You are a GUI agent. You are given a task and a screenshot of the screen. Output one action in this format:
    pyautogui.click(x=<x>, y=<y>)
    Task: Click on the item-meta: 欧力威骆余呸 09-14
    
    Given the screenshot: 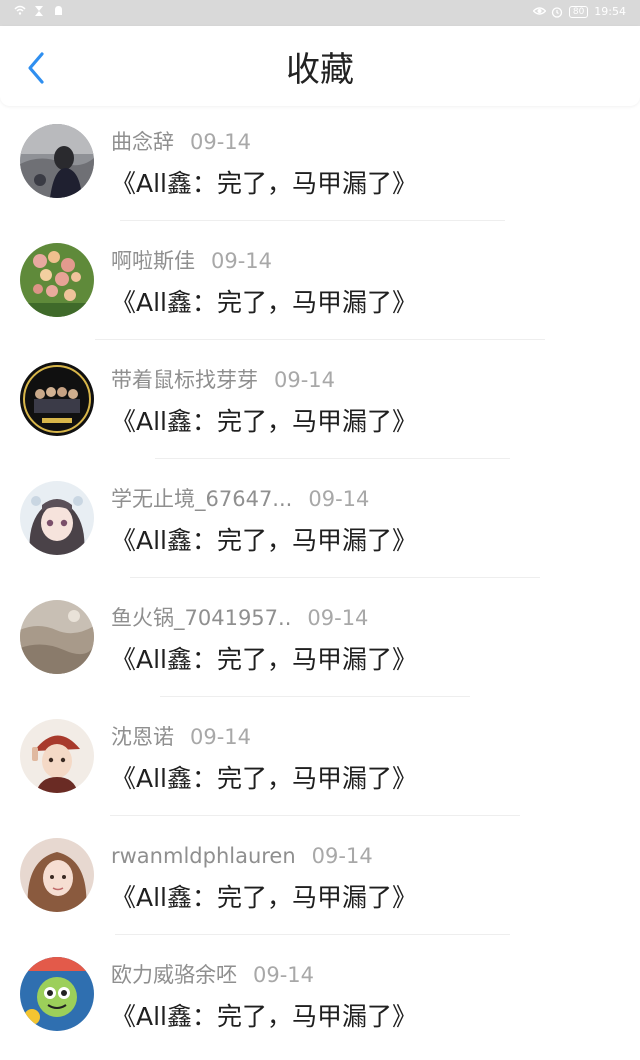 What is the action you would take?
    pyautogui.click(x=212, y=975)
    